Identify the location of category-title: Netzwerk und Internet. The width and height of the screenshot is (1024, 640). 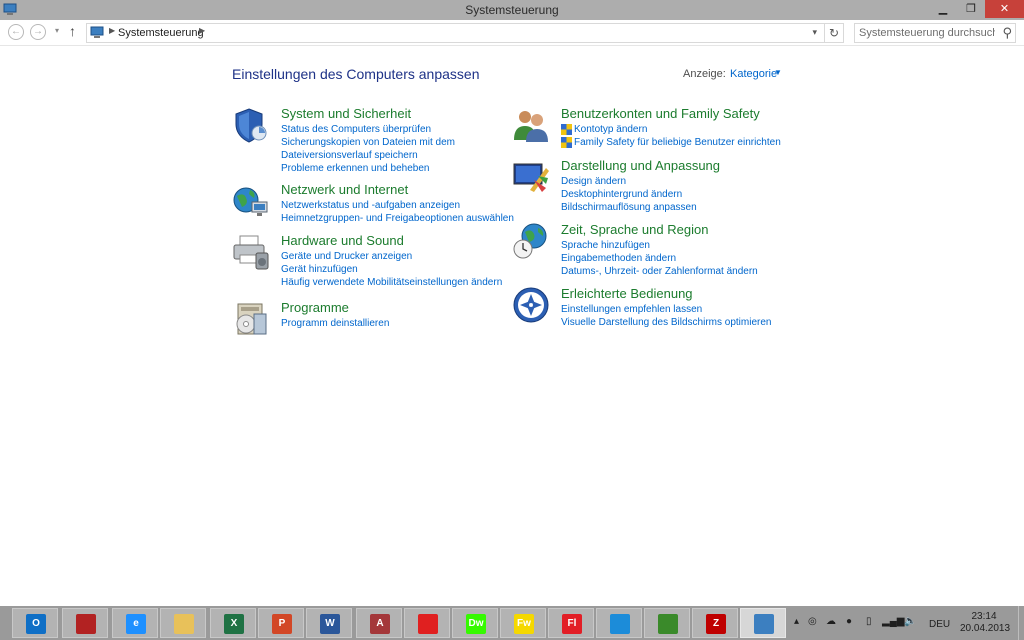
(344, 189).